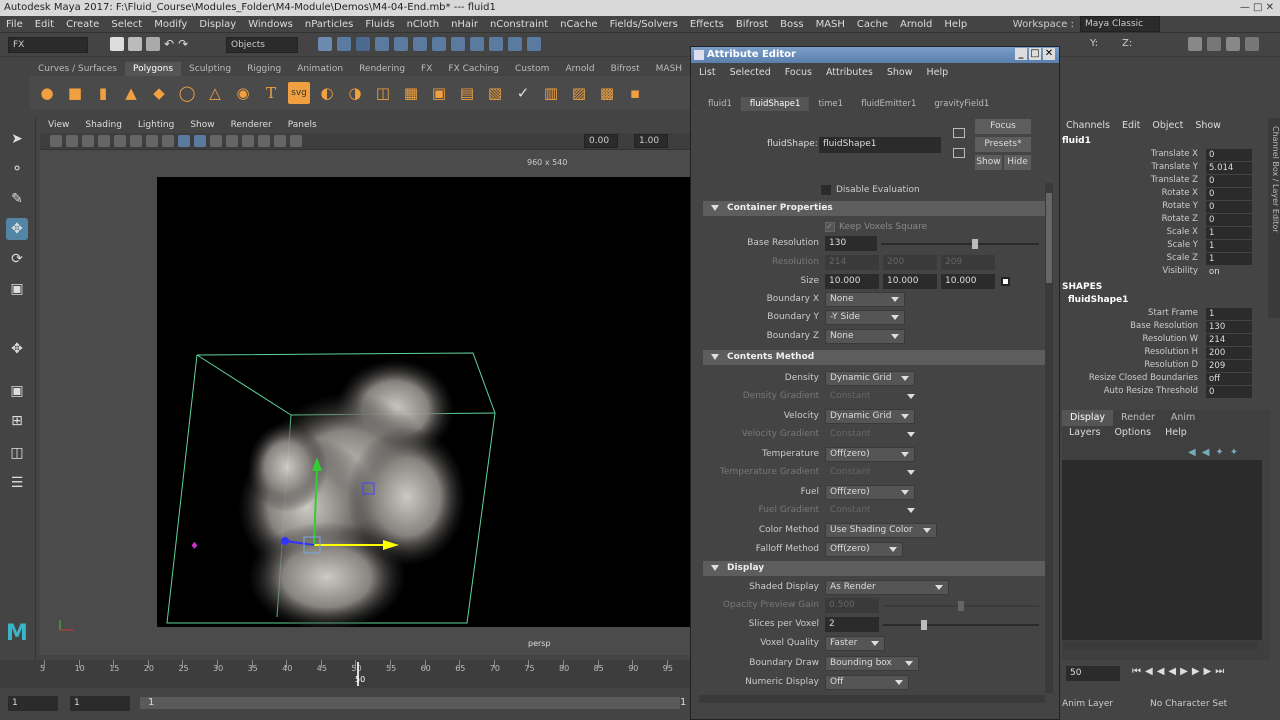  Describe the element at coordinates (264, 69) in the screenshot. I see `shelf-tab-rigging: Rigging` at that location.